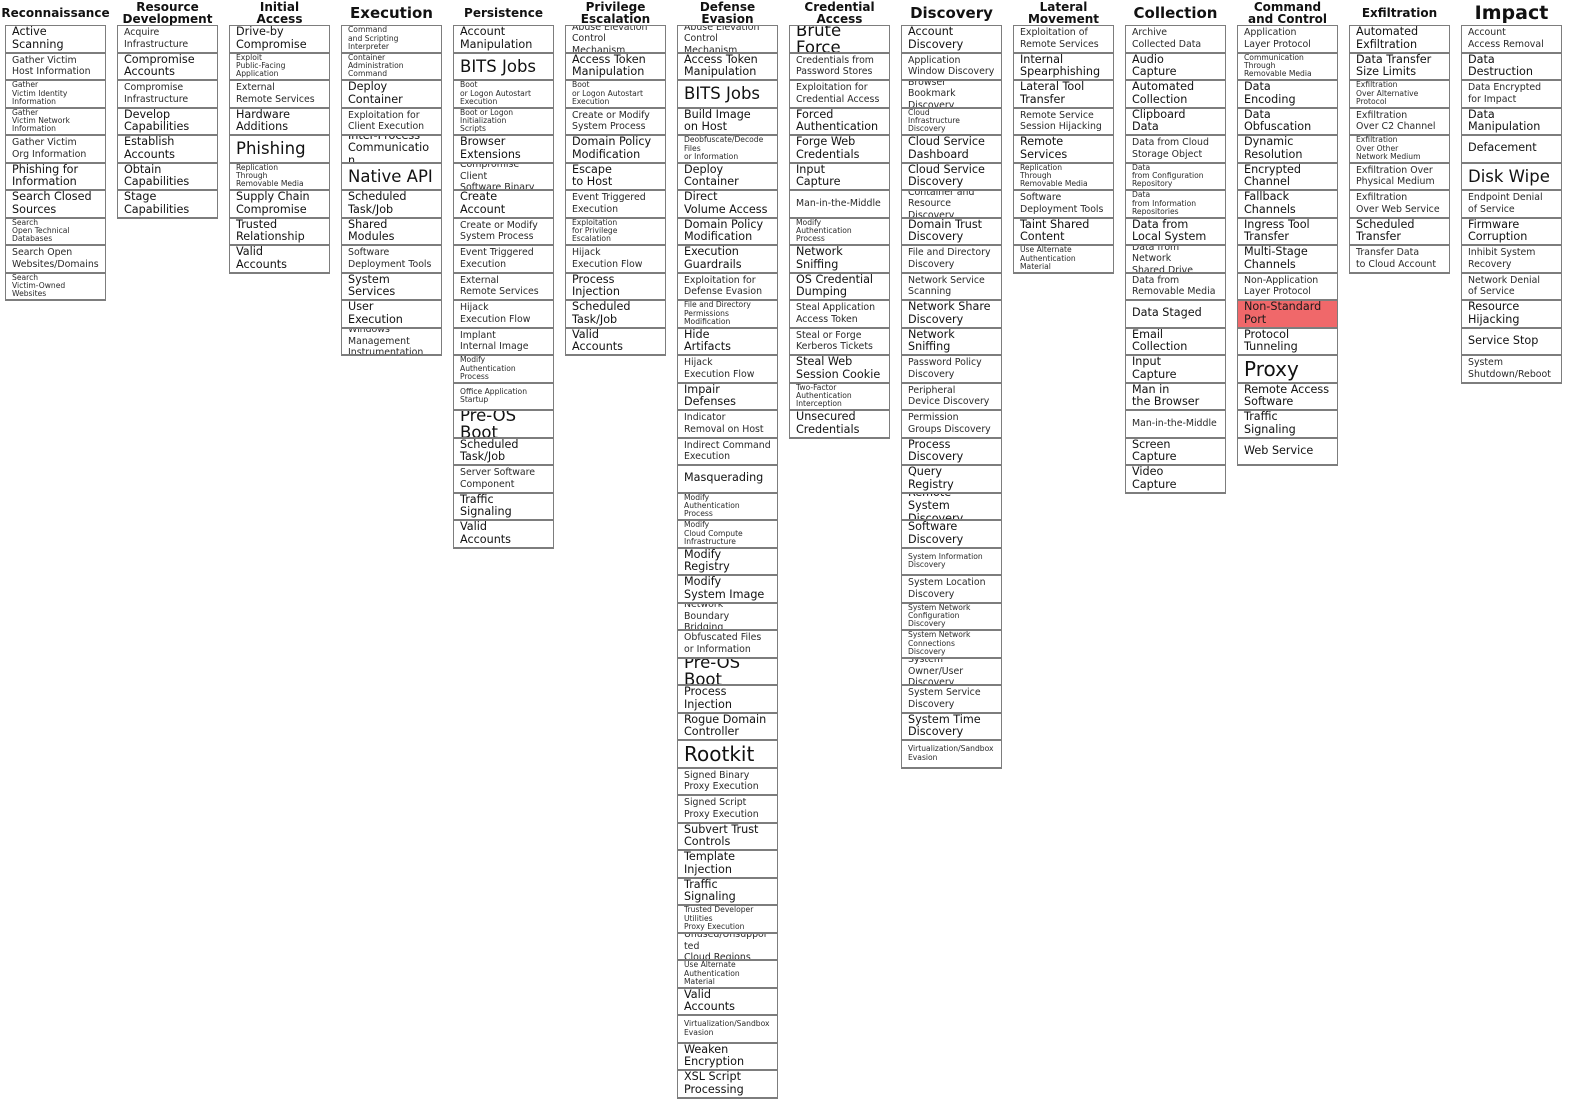 This screenshot has width=1578, height=1099. I want to click on tactic-header-initial-access: Initial Access, so click(279, 12).